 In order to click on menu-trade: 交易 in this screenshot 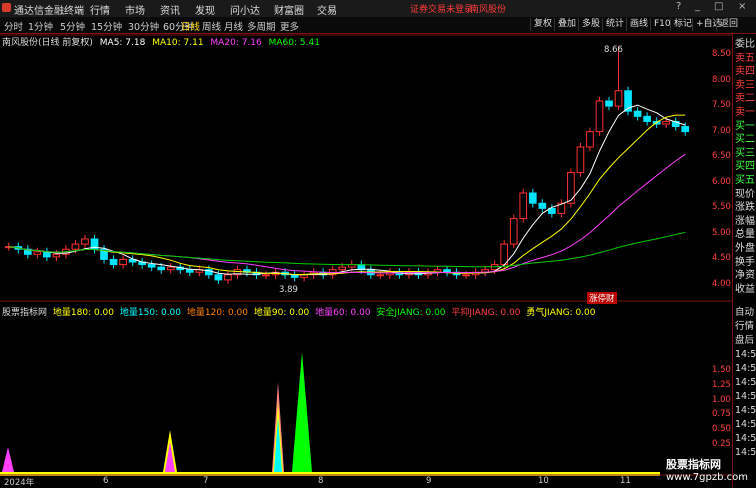, I will do `click(327, 9)`.